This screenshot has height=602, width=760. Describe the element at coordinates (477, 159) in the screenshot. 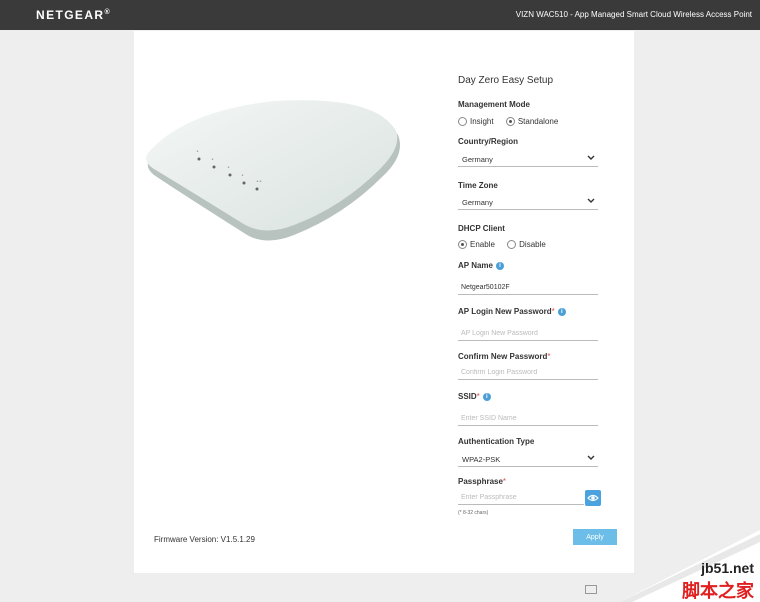

I see `country-value: Germany` at that location.